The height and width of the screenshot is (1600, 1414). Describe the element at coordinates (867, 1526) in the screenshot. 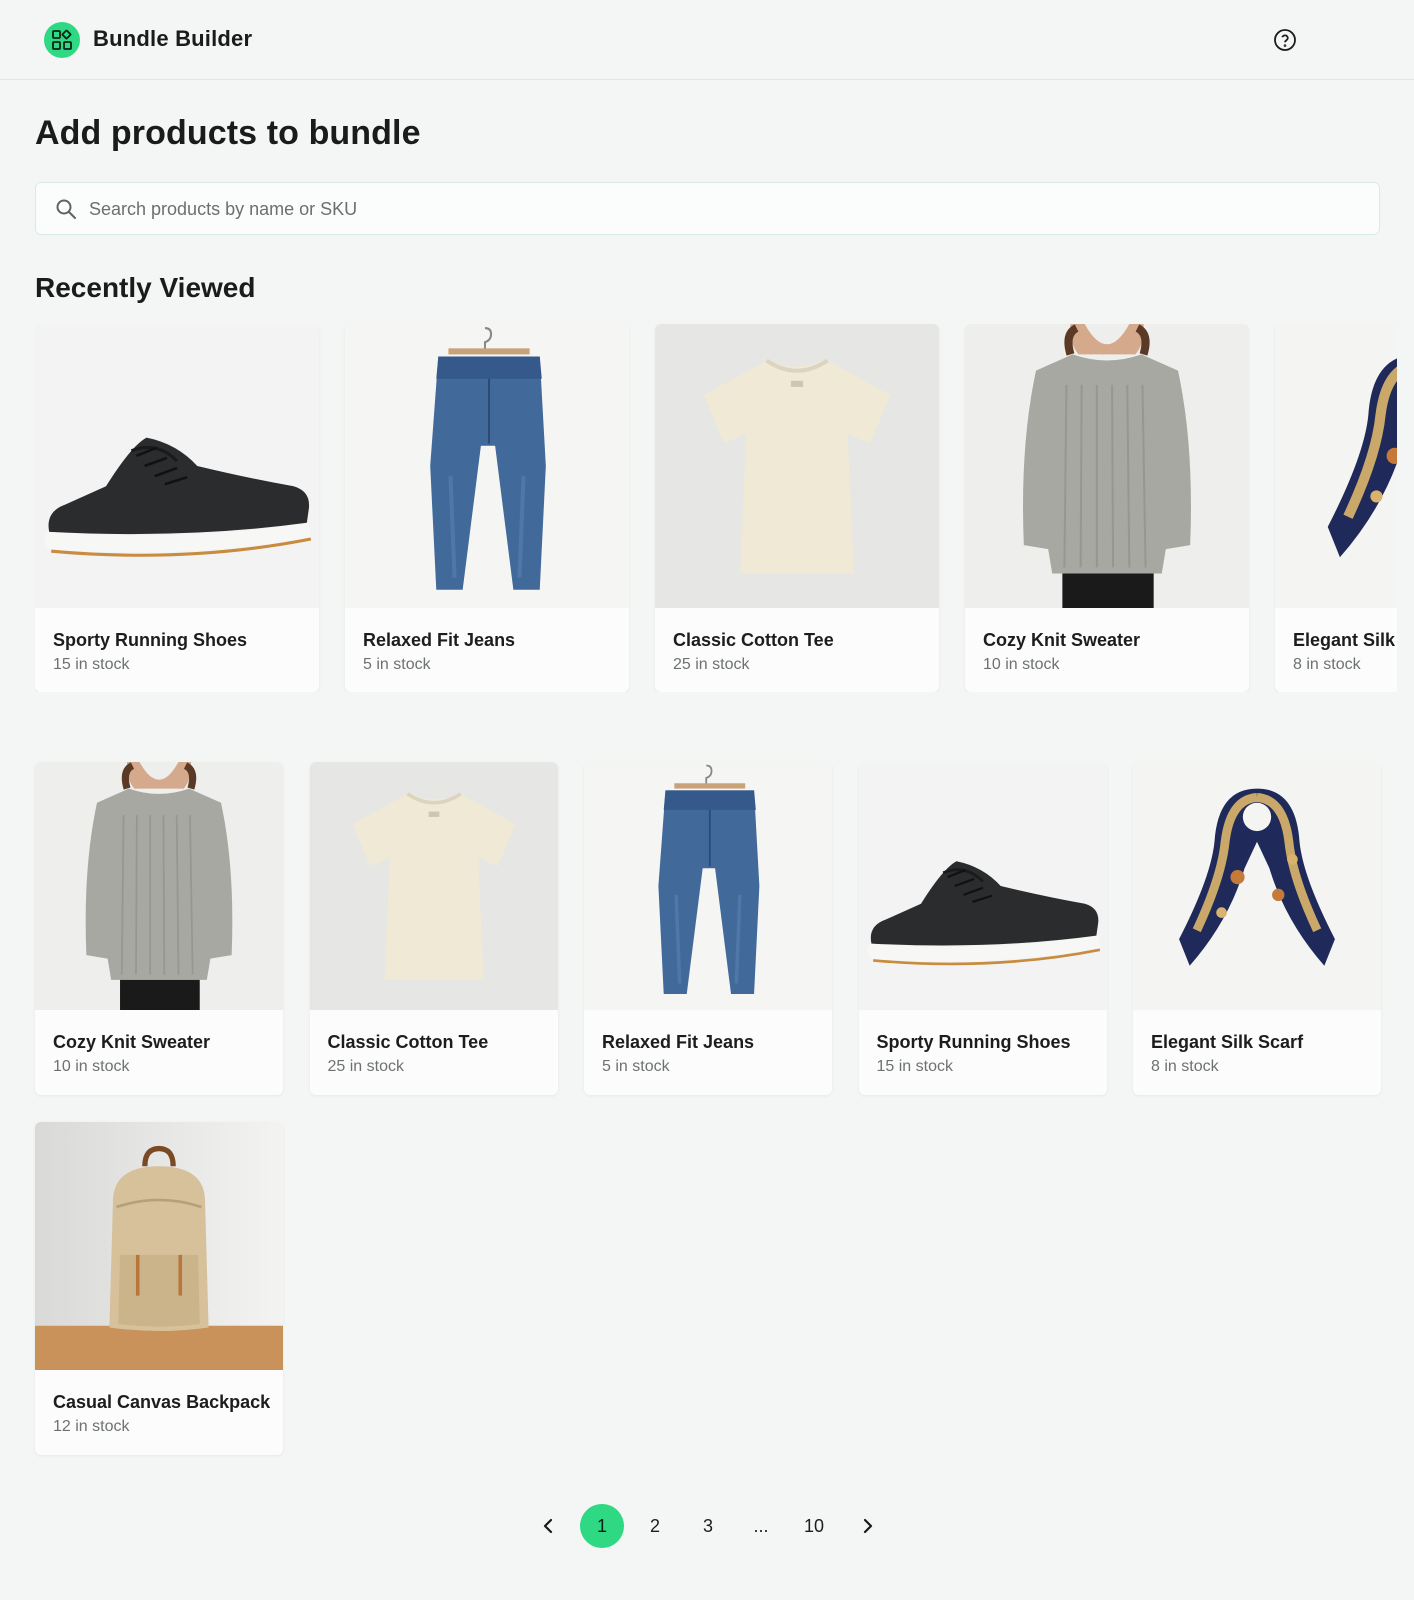

I see `chevron-right-icon` at that location.